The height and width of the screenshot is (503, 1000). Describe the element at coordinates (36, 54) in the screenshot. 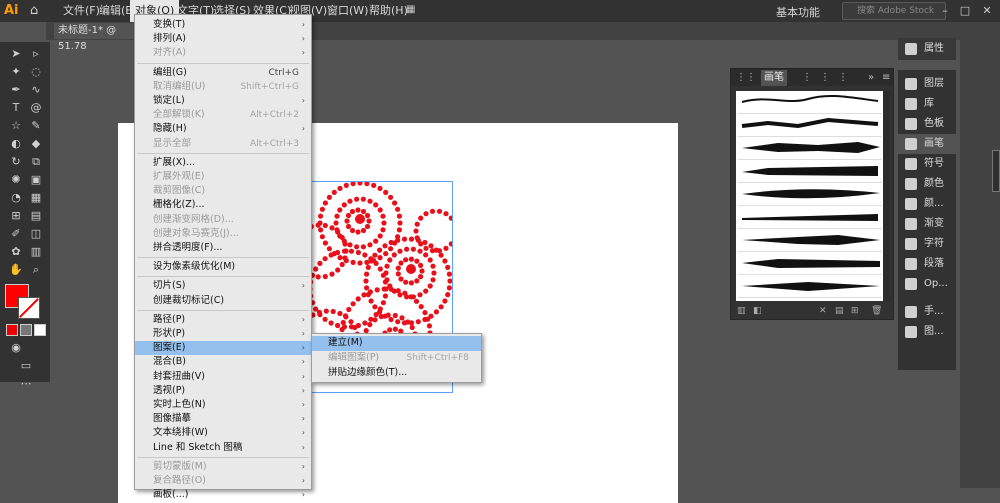

I see `direct-selection-tool-icon: ▹` at that location.